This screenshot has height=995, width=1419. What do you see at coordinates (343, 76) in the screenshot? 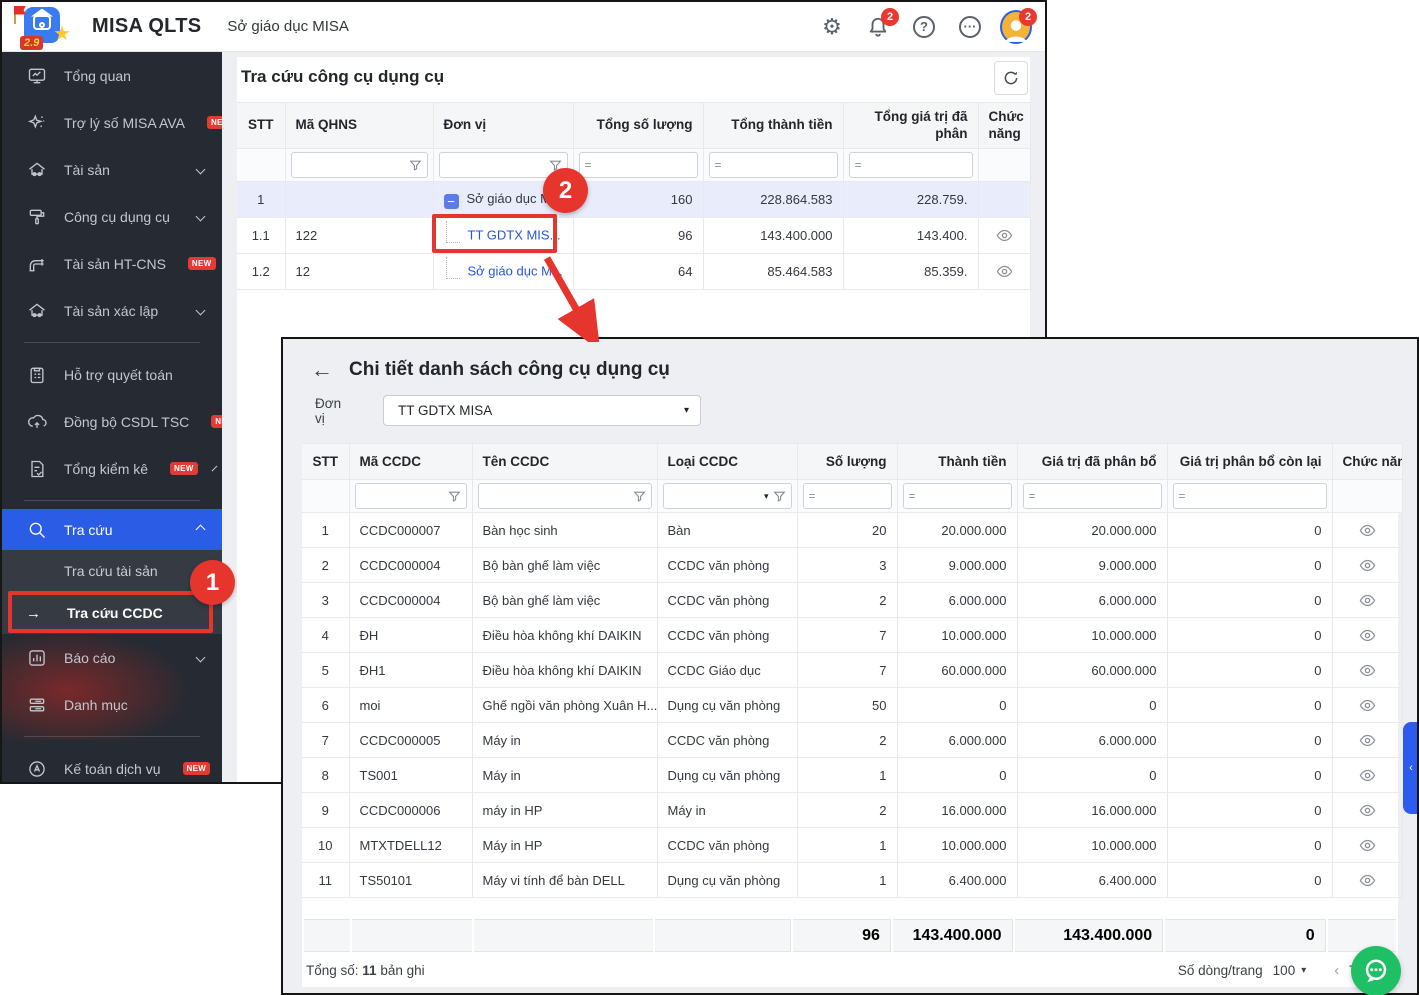
I see `page-title: Tra cứu công cụ dụng cụ` at bounding box center [343, 76].